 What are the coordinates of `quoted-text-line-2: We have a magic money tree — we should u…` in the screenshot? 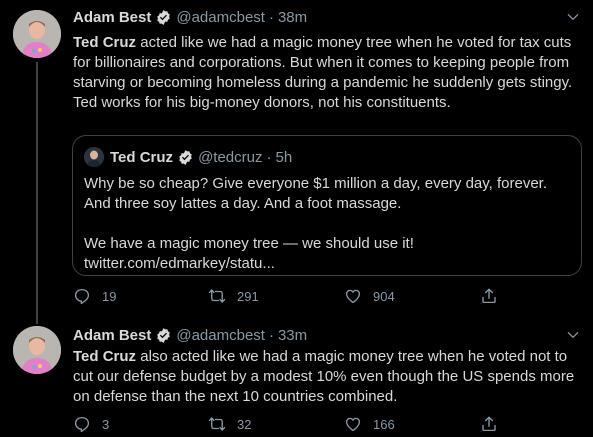 It's located at (249, 243).